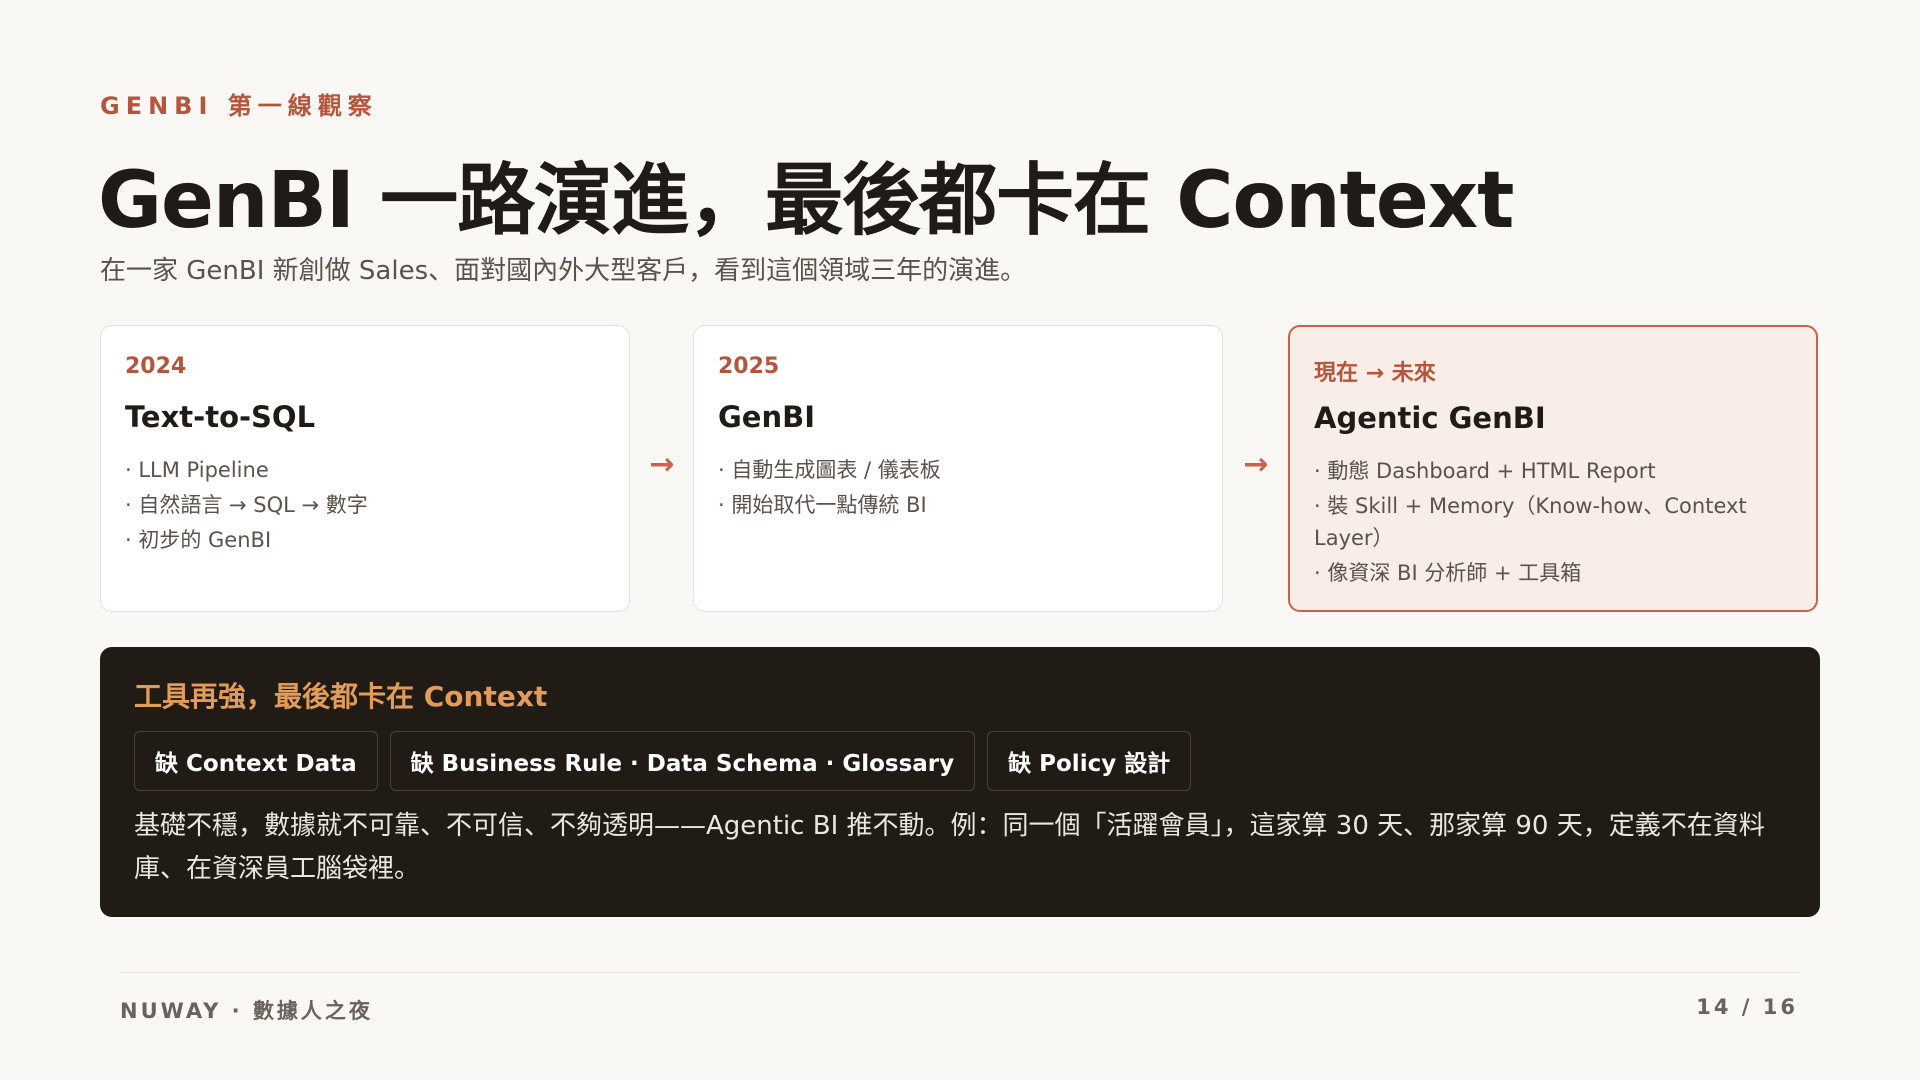 This screenshot has height=1080, width=1920. Describe the element at coordinates (958, 487) in the screenshot. I see `card-items: 自動生成圖表 / 儀表板 開始取代一點傳統 BI` at that location.